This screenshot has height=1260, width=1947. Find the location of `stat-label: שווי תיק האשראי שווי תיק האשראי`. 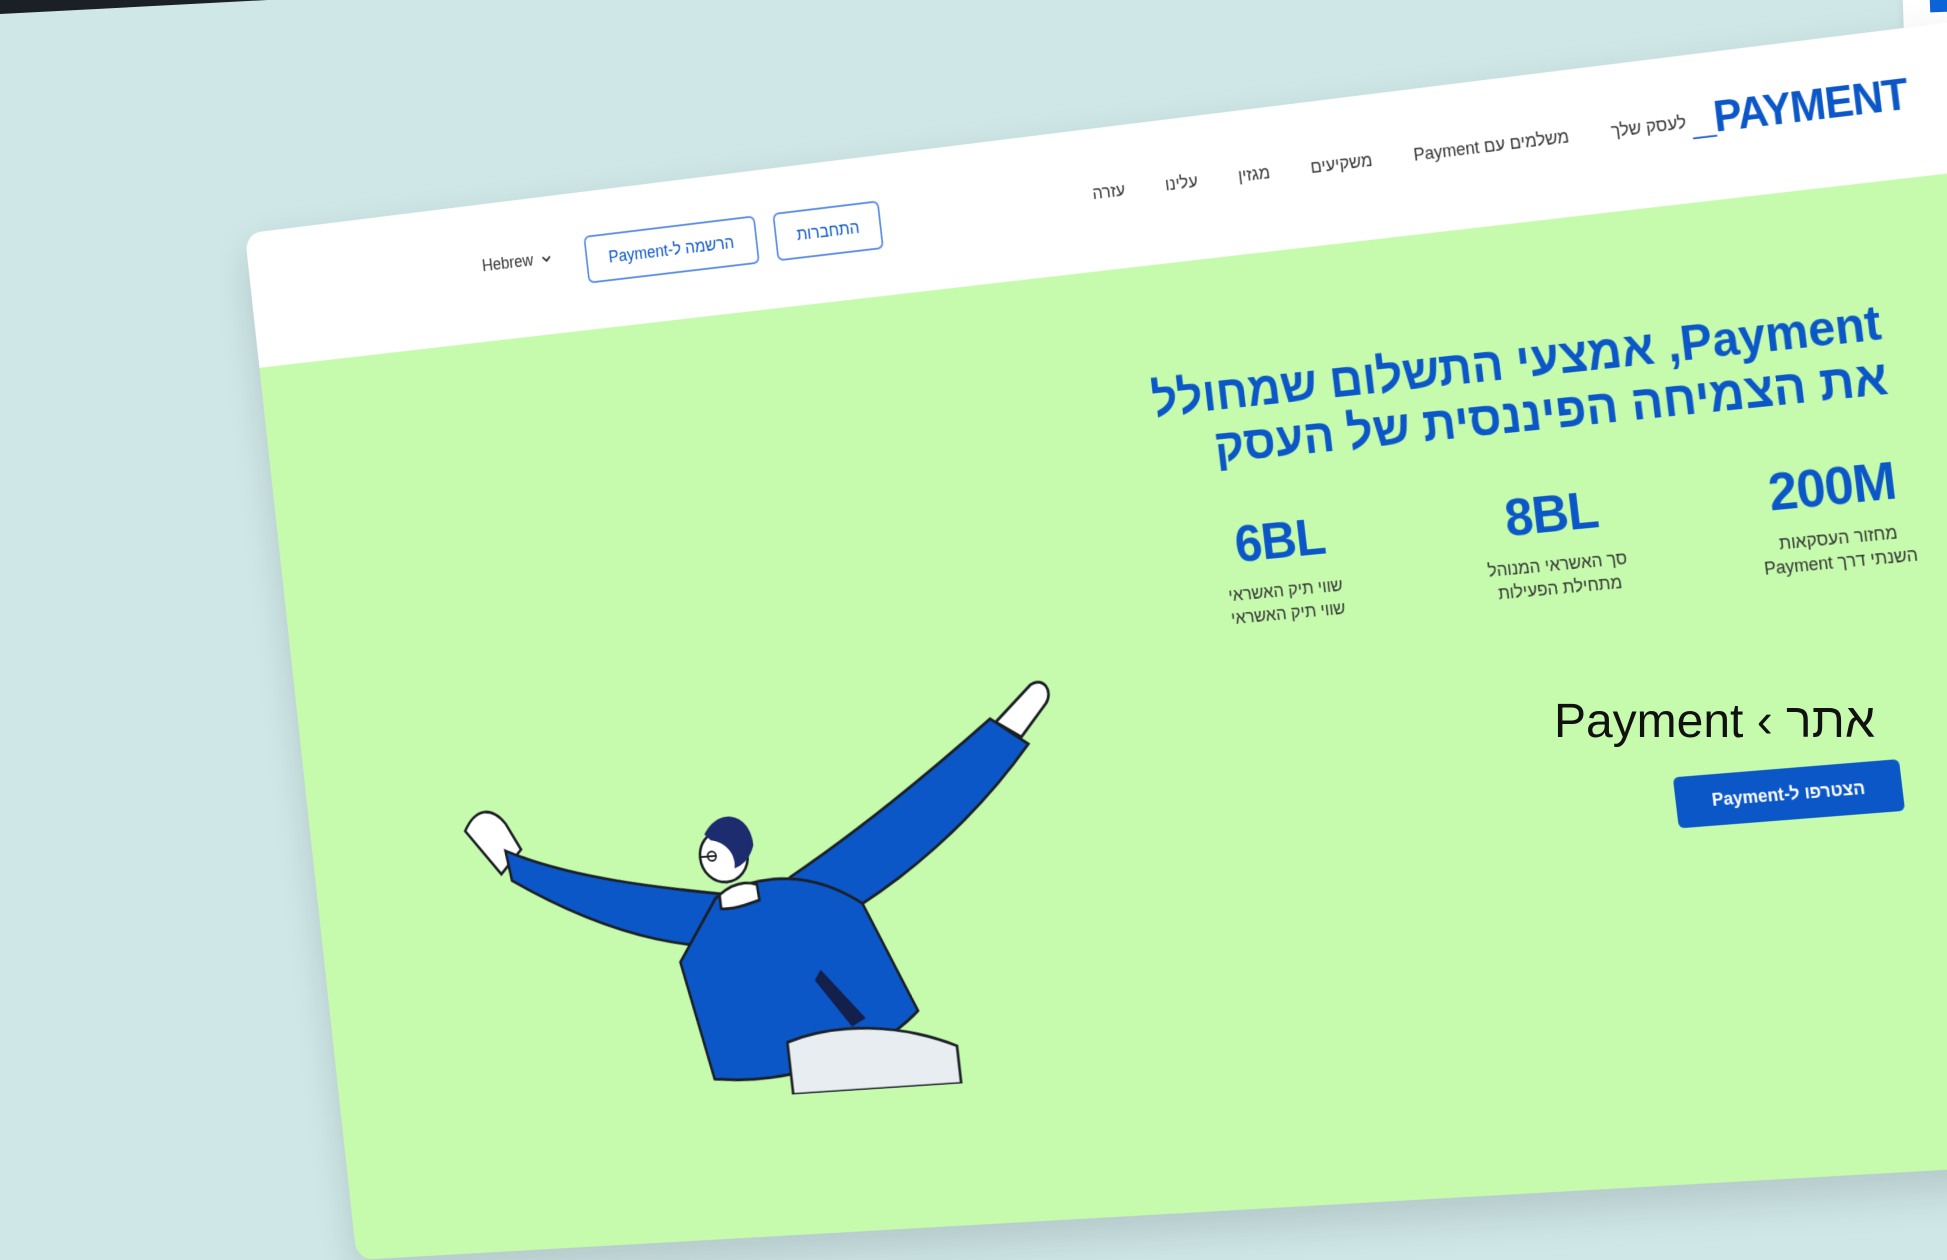

stat-label: שווי תיק האשראי שווי תיק האשראי is located at coordinates (1286, 601).